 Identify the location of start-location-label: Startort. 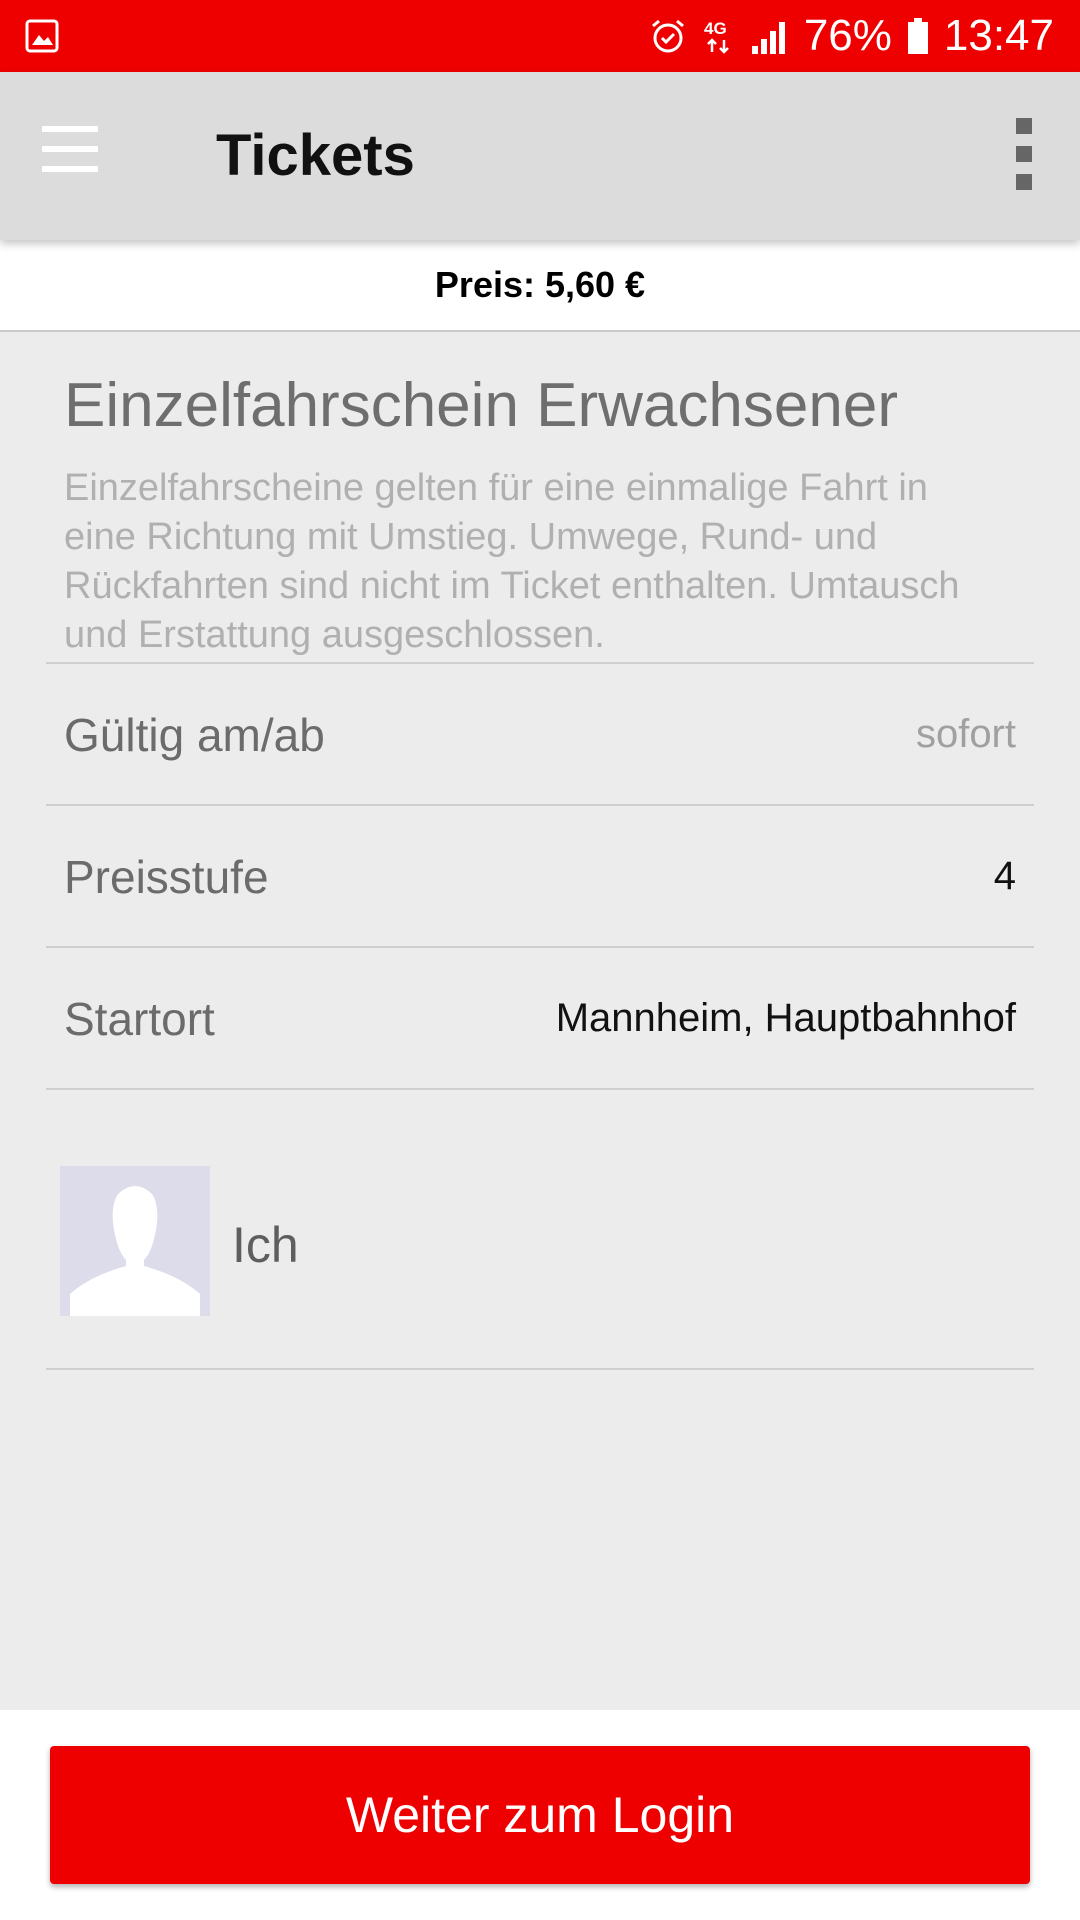
(139, 1019).